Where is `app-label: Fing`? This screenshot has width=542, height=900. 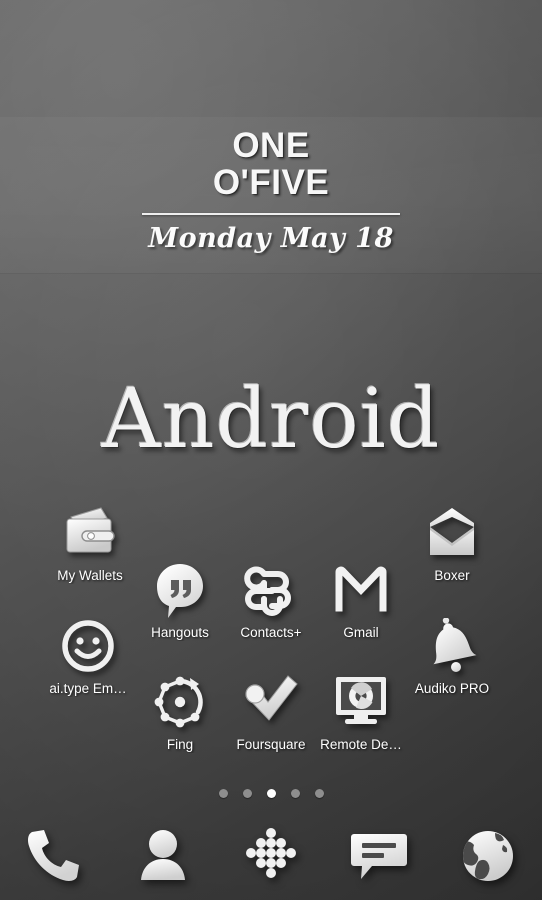 app-label: Fing is located at coordinates (180, 744).